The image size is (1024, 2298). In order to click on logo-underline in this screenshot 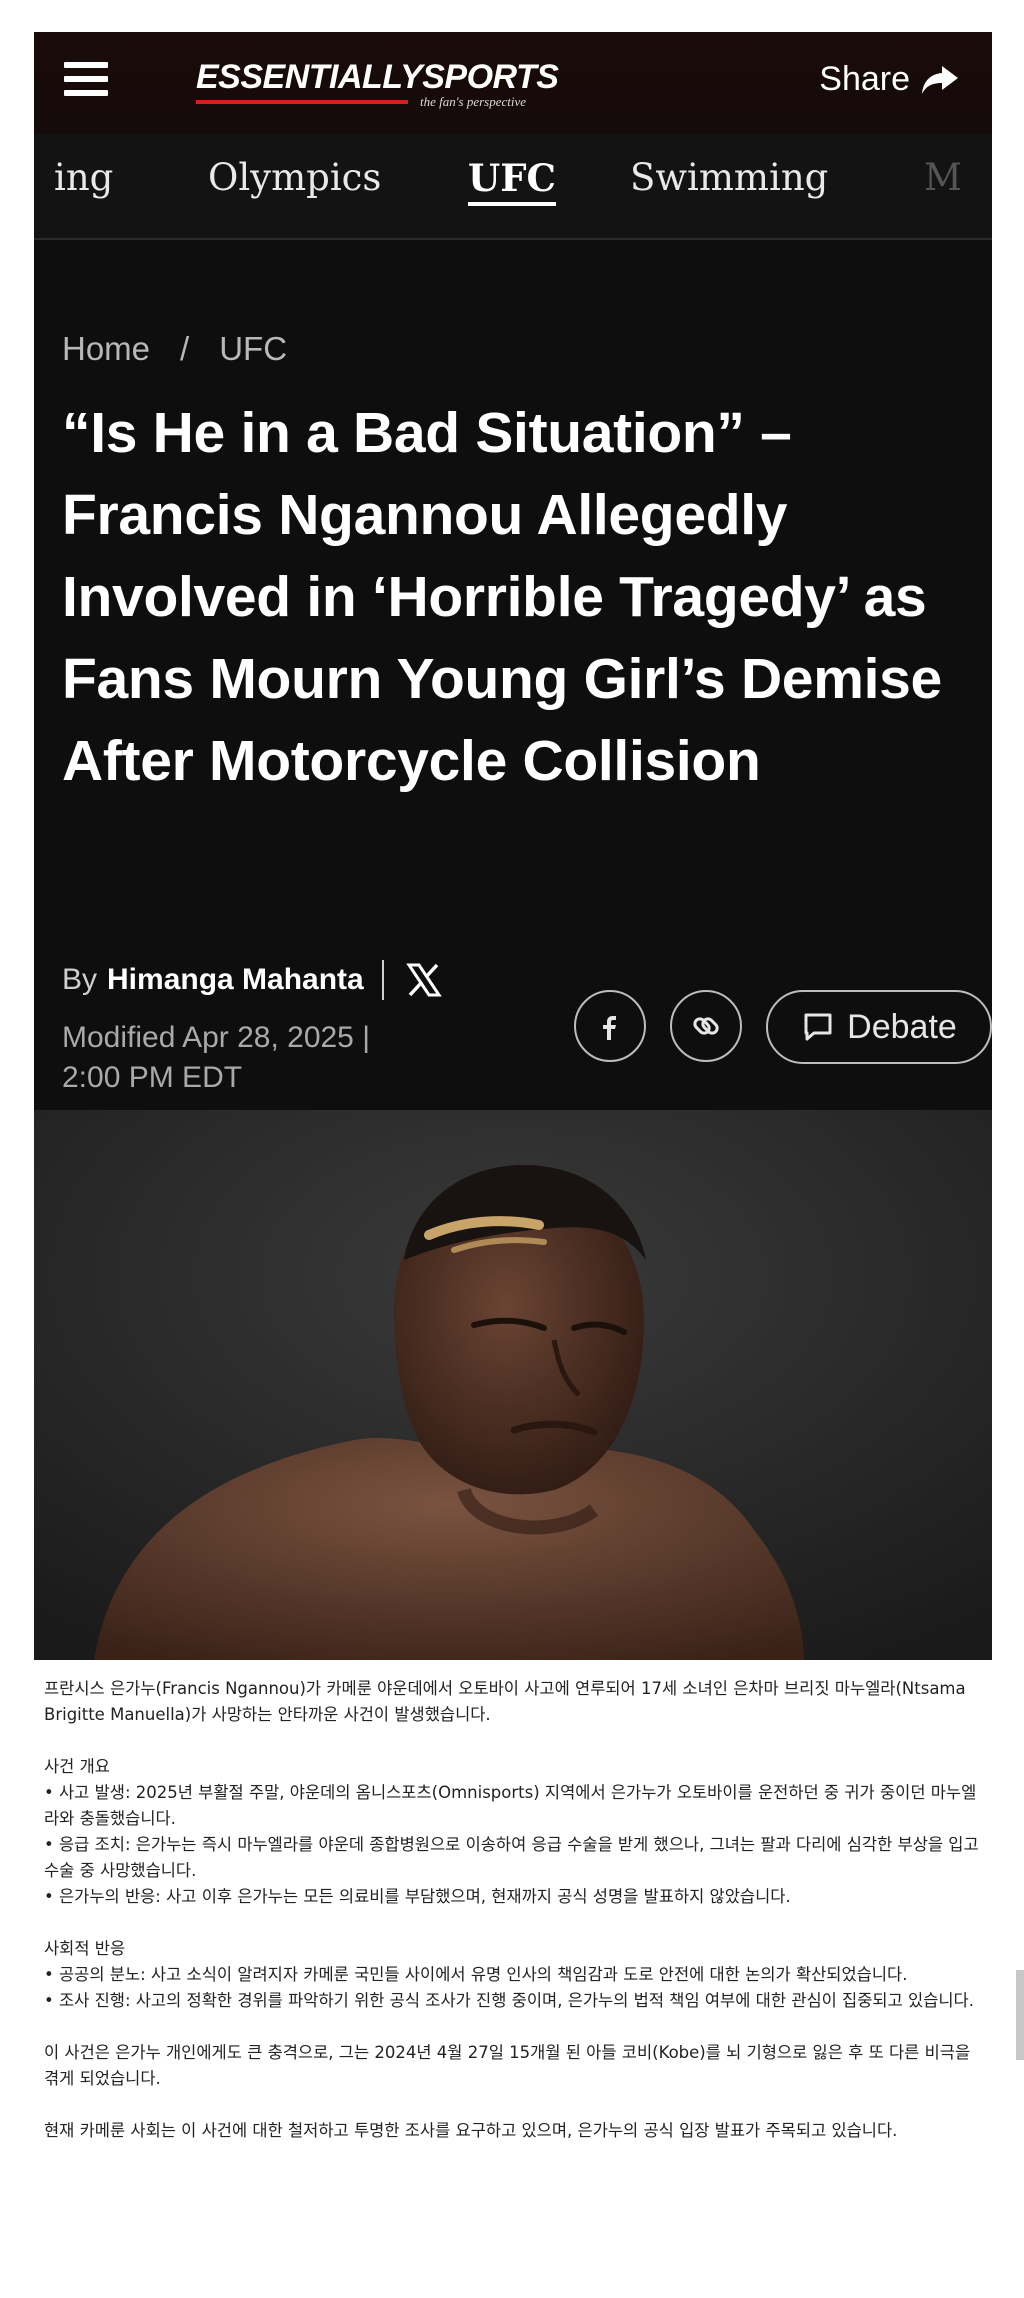, I will do `click(302, 102)`.